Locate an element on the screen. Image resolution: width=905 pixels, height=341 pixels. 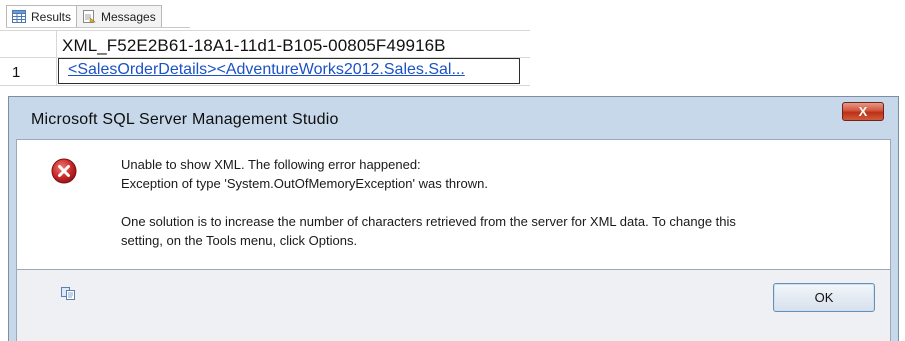
results-tabstrip: Results Messages is located at coordinates (84, 16).